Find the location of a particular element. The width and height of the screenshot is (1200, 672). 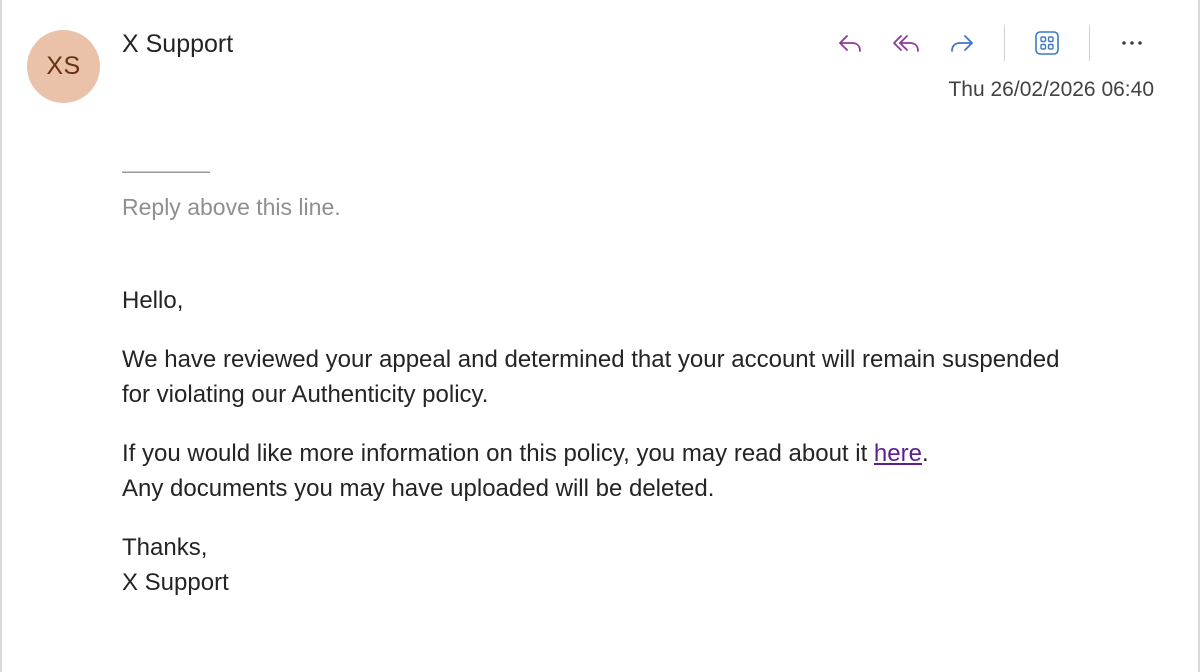

apps-icon is located at coordinates (1047, 43).